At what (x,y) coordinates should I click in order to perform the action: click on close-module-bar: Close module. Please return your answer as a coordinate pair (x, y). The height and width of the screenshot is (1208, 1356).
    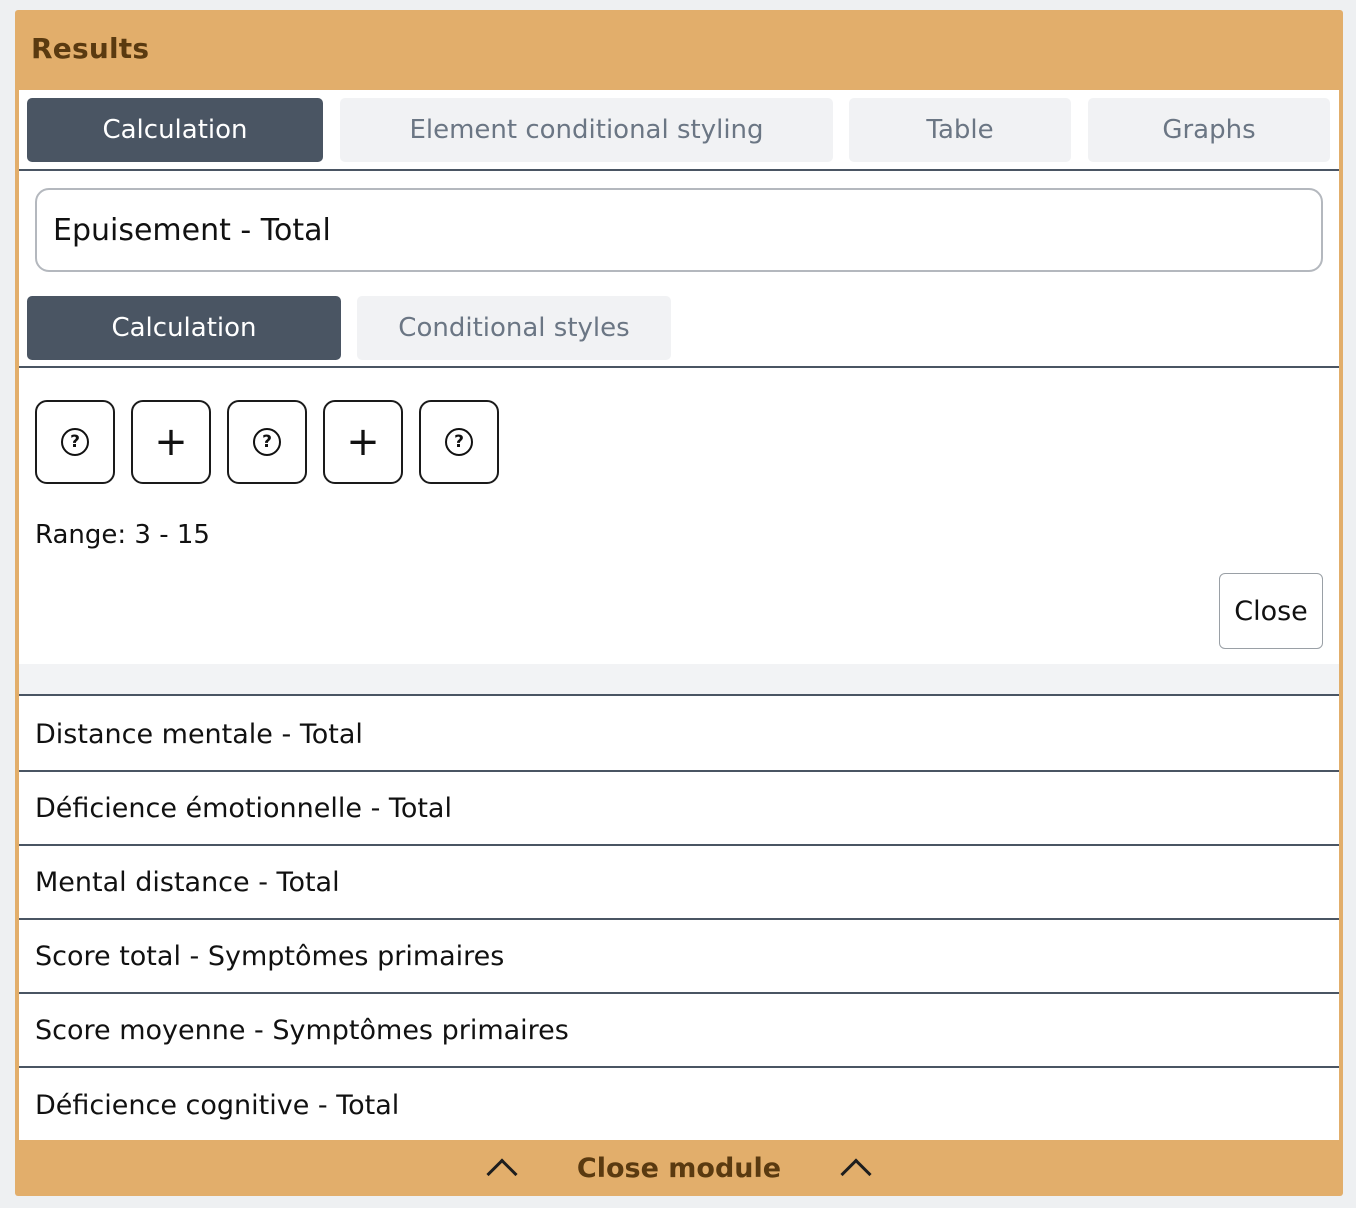
    Looking at the image, I should click on (679, 1168).